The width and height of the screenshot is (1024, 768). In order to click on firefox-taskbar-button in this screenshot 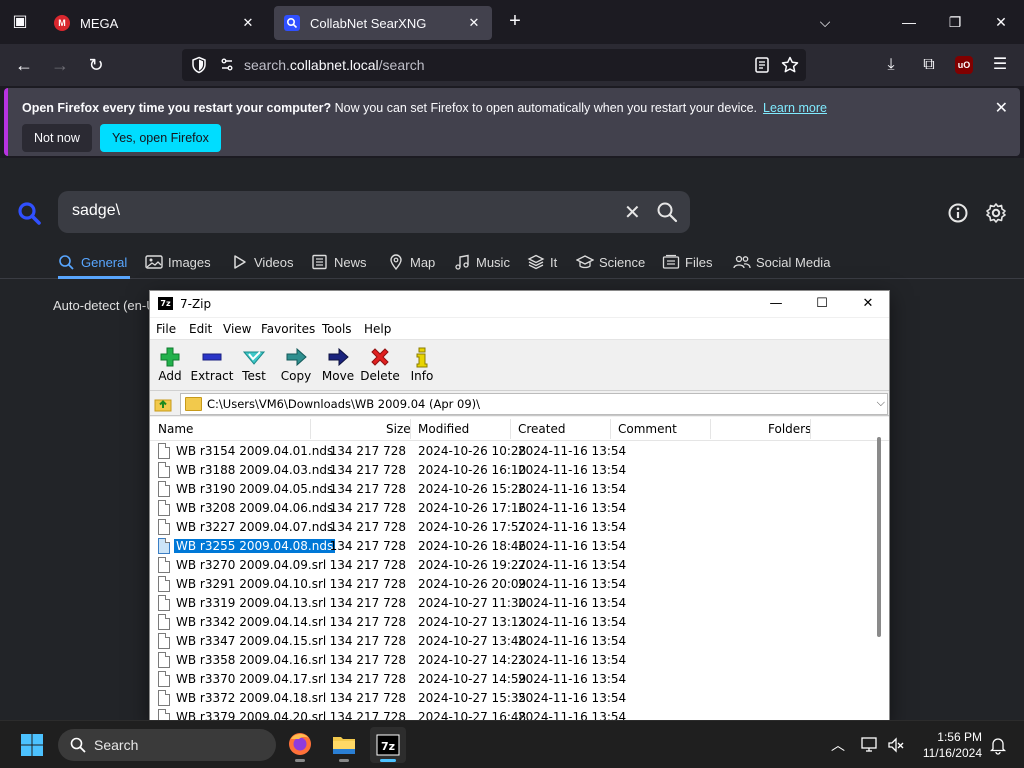, I will do `click(300, 745)`.